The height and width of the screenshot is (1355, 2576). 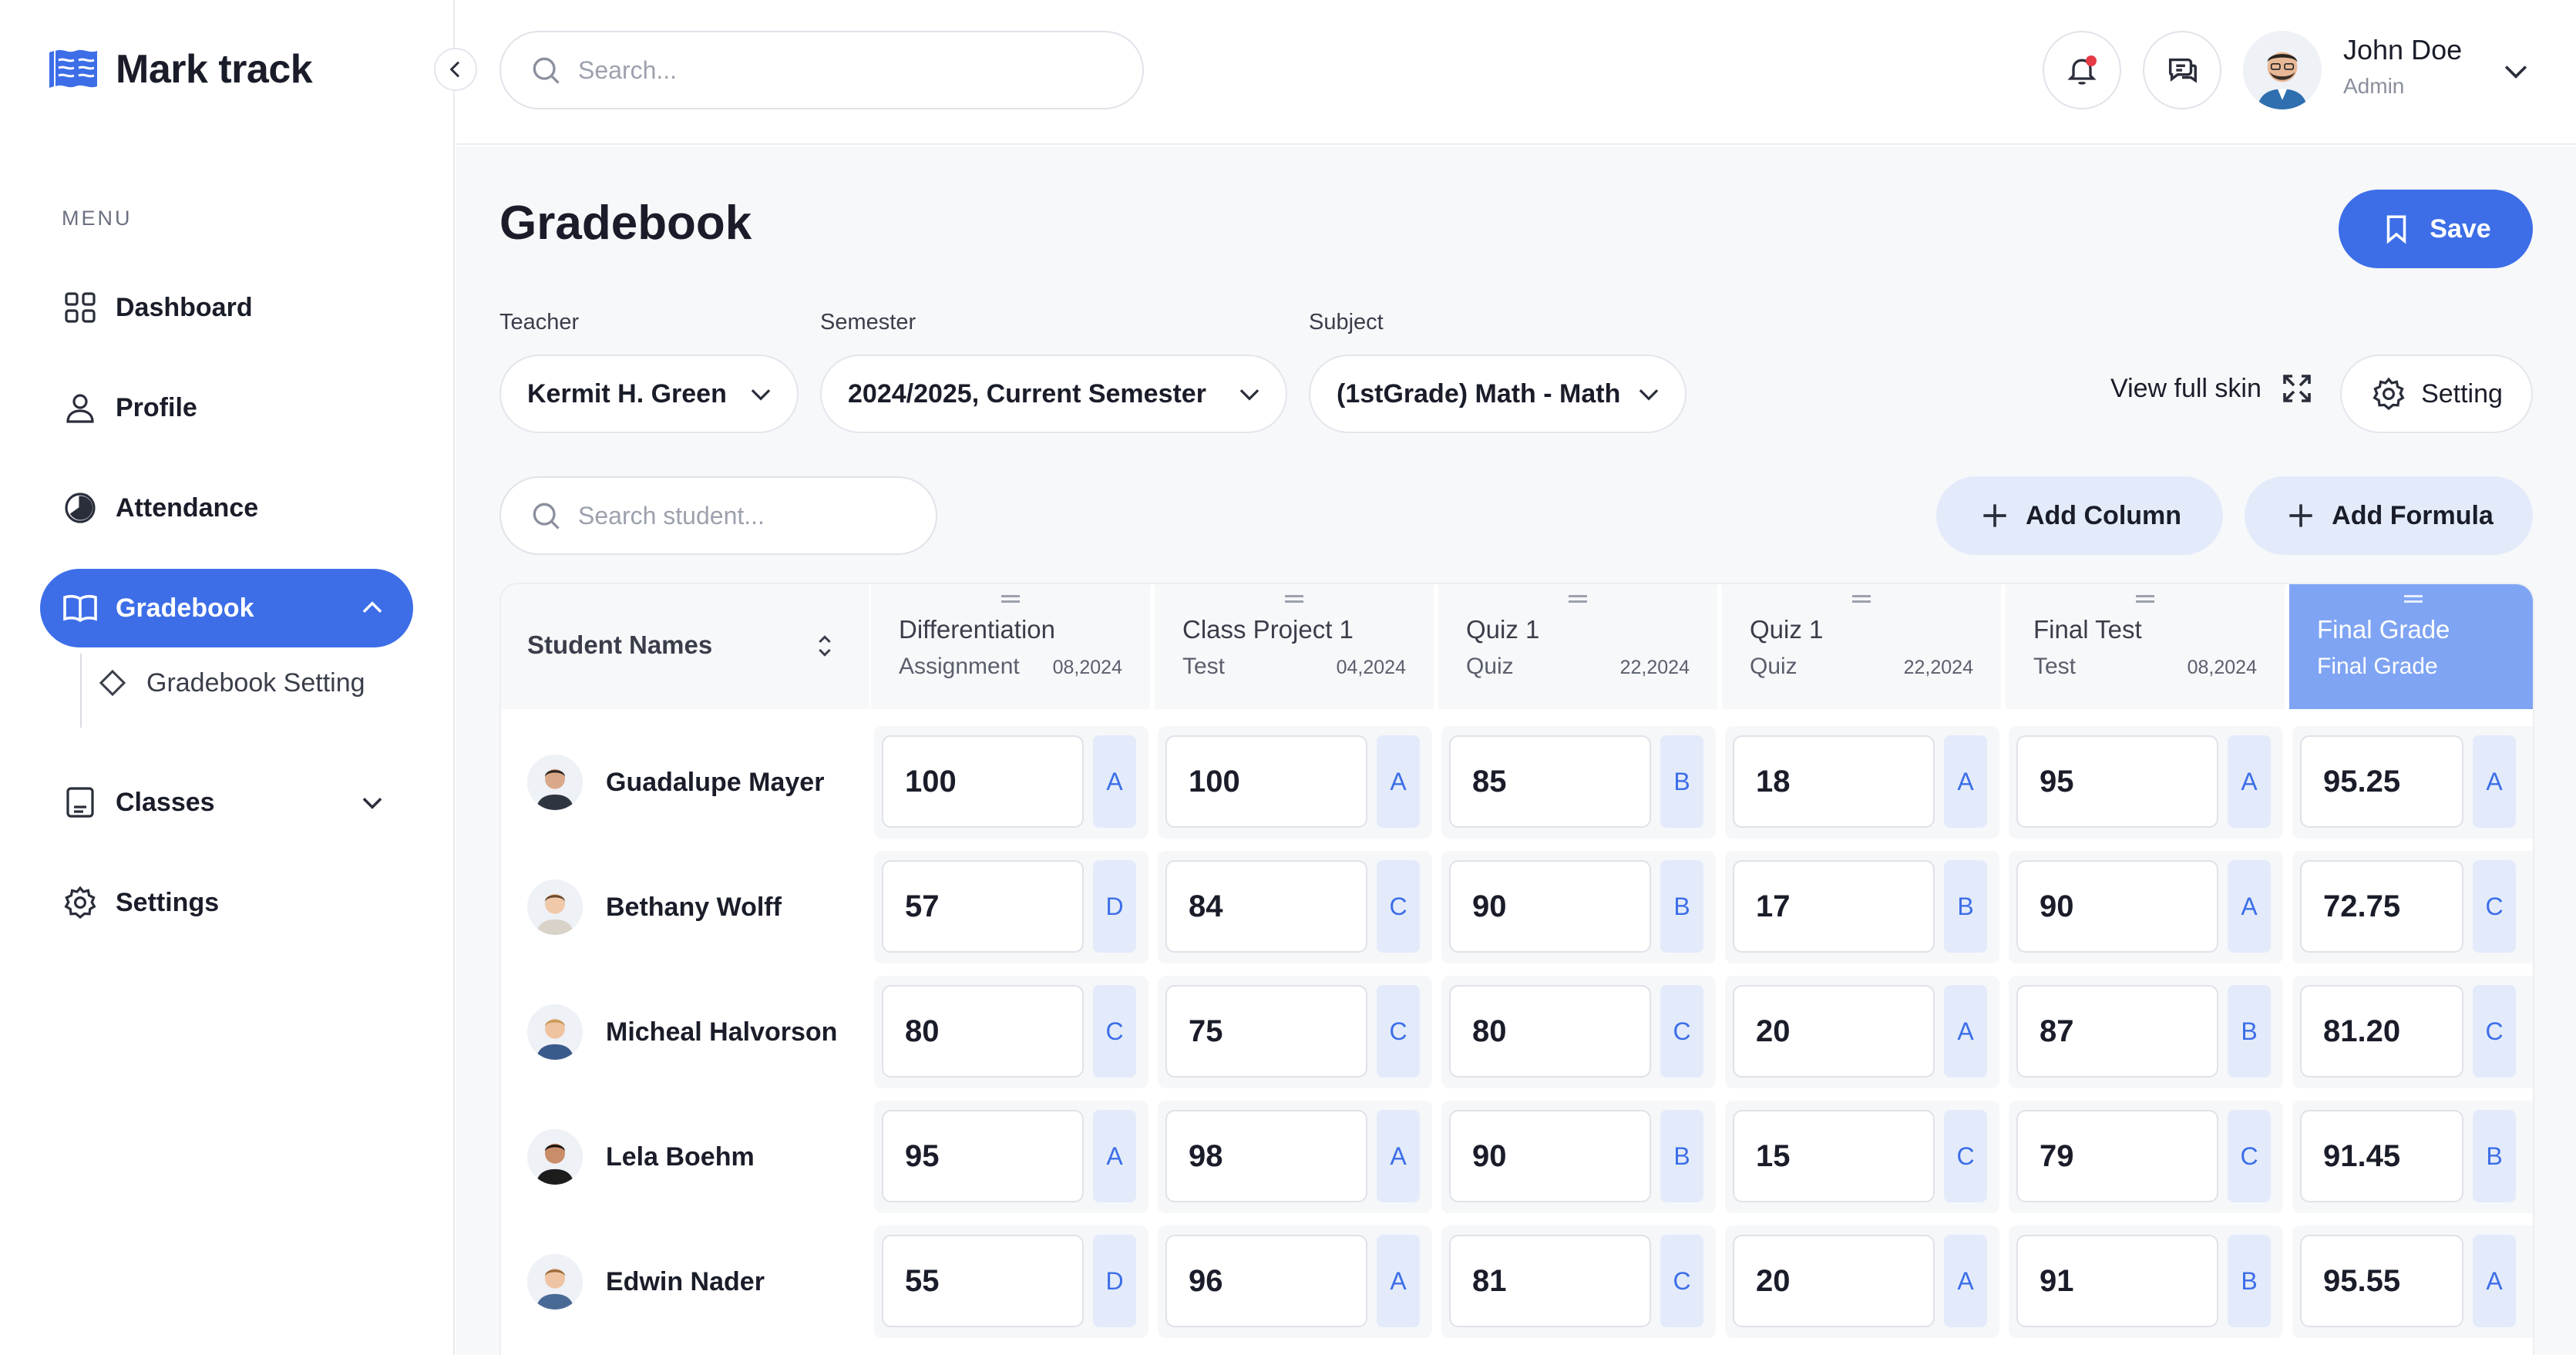 I want to click on sidebar-subitem-gradebook-setting: Gradebook Setting, so click(x=231, y=682).